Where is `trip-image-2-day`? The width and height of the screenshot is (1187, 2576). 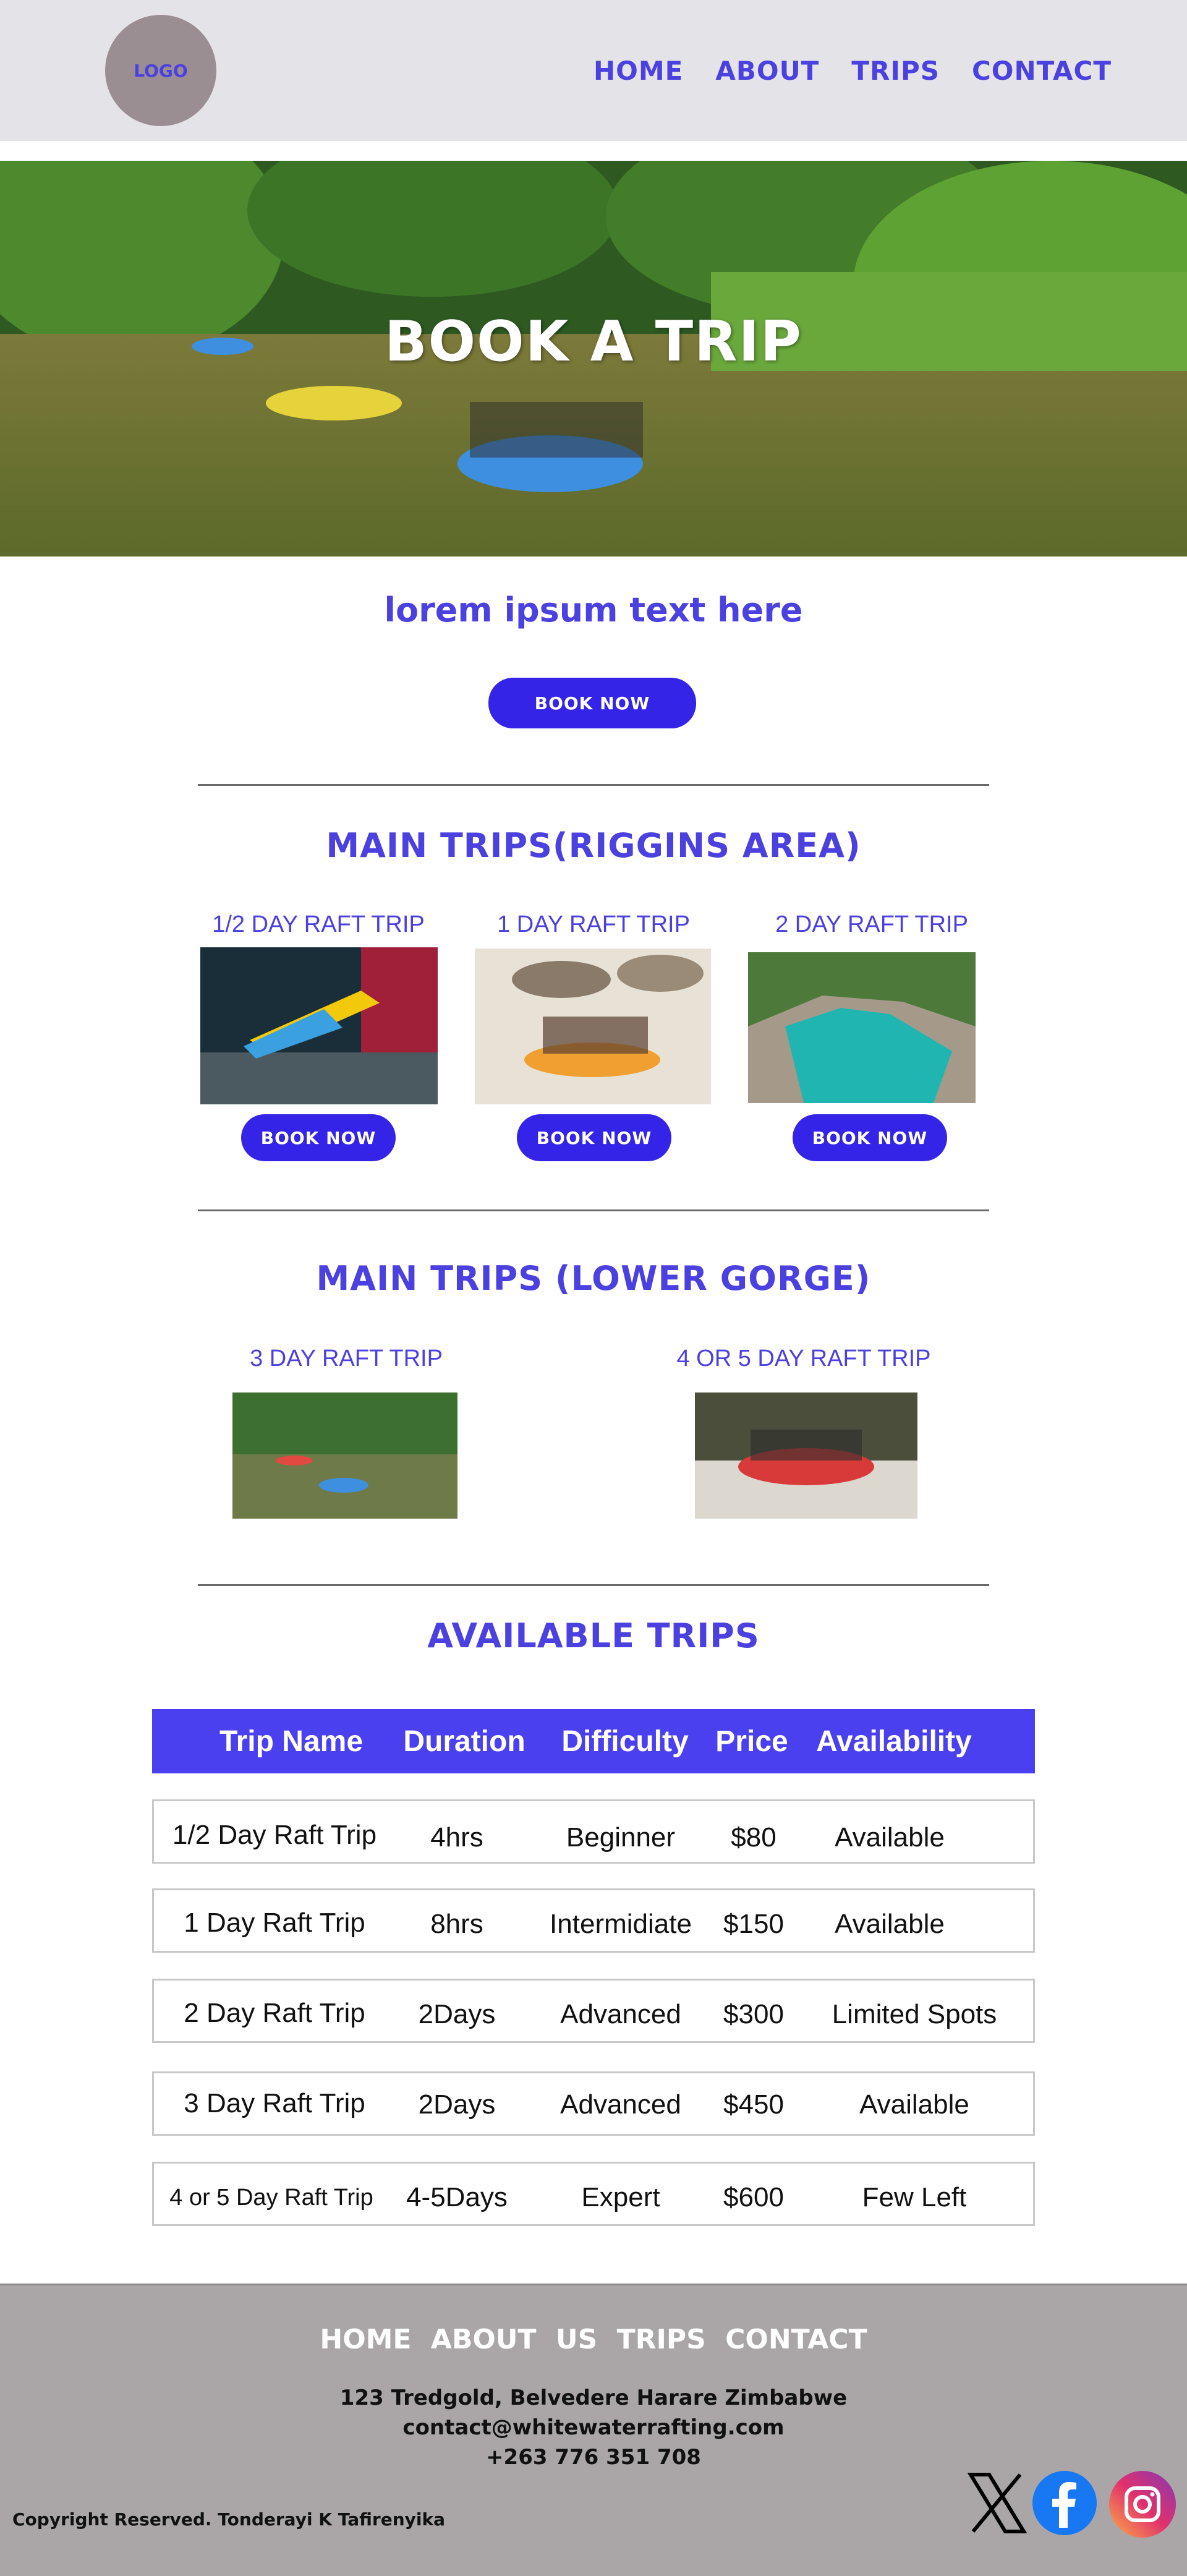
trip-image-2-day is located at coordinates (862, 1027).